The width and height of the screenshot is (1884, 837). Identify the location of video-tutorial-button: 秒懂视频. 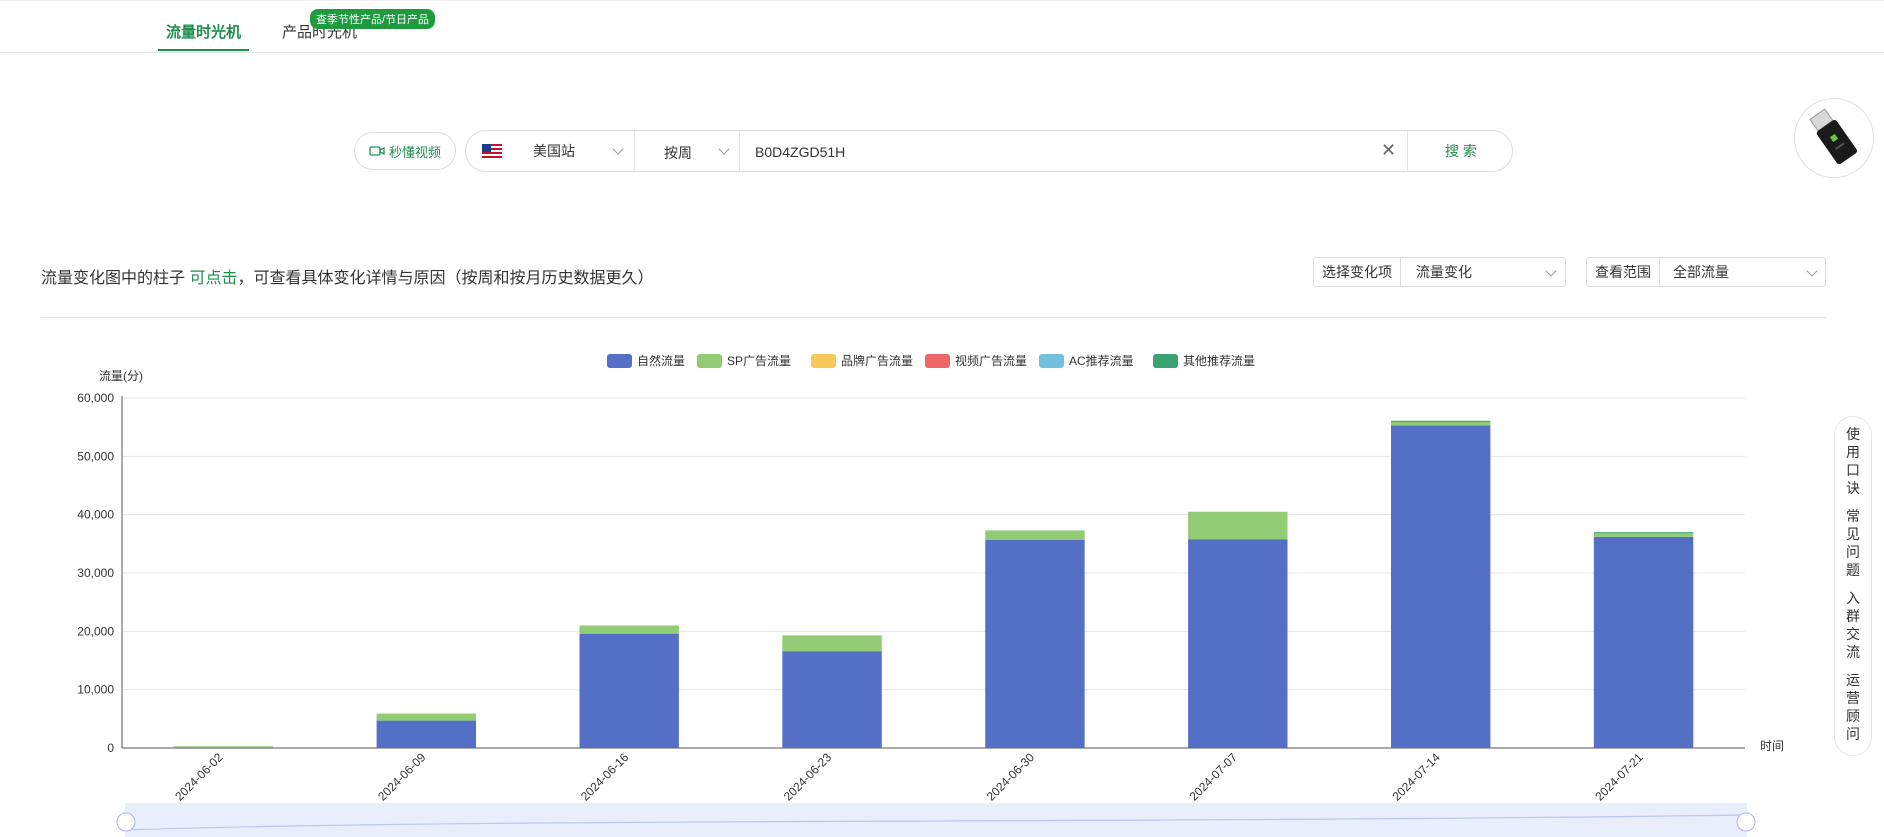
(405, 151).